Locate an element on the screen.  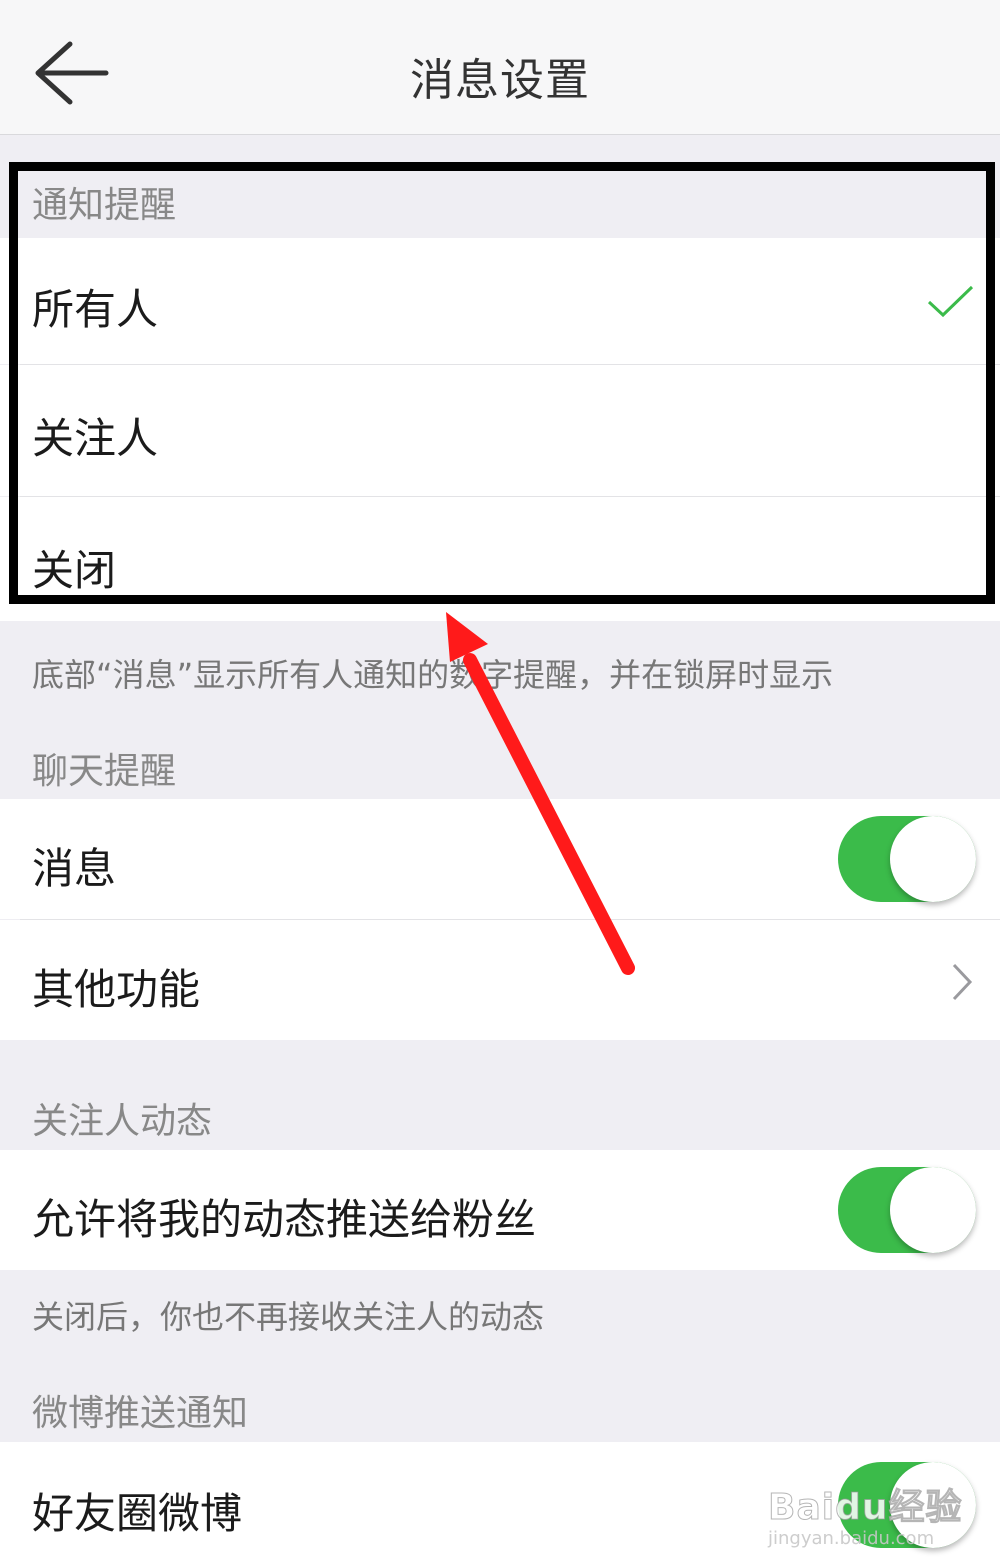
chevron-right-icon is located at coordinates (962, 982).